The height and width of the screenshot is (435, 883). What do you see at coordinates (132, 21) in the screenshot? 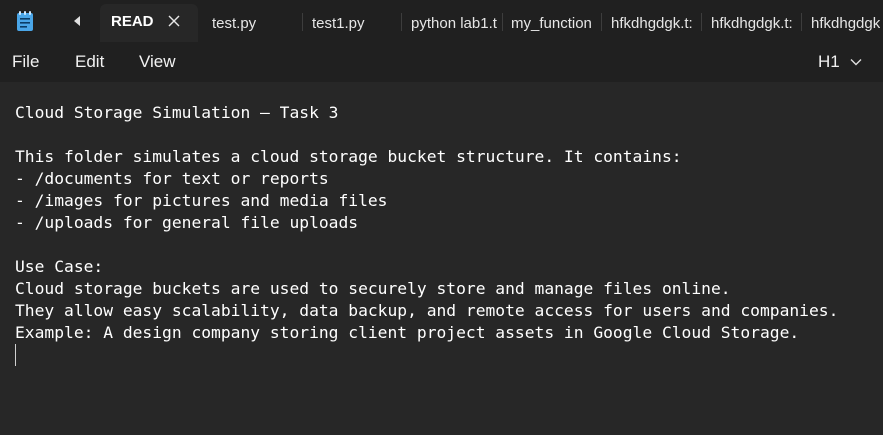
I see `tab-label: READ` at bounding box center [132, 21].